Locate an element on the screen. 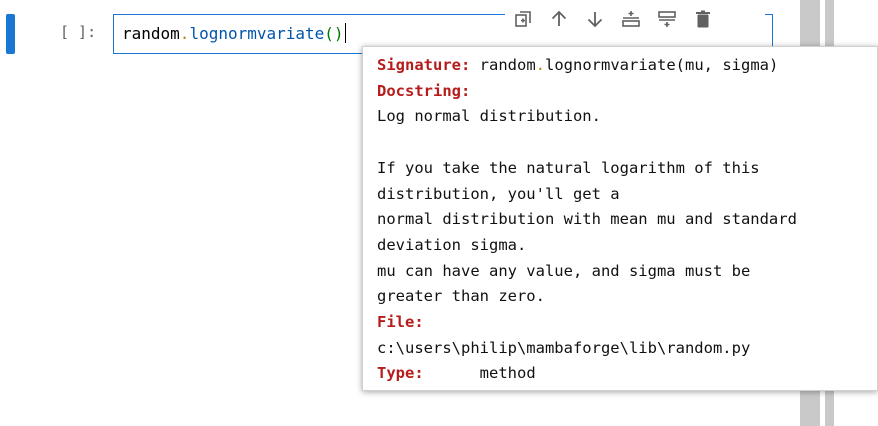 Image resolution: width=878 pixels, height=426 pixels. type-line: Type: method is located at coordinates (622, 374).